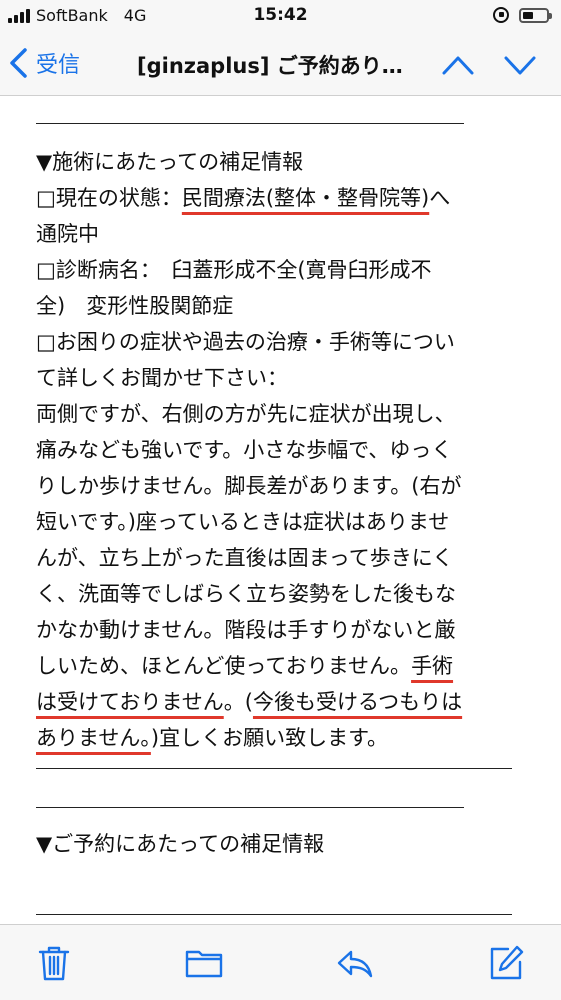 Image resolution: width=561 pixels, height=1000 pixels. Describe the element at coordinates (67, 234) in the screenshot. I see `body-line: 通院中` at that location.